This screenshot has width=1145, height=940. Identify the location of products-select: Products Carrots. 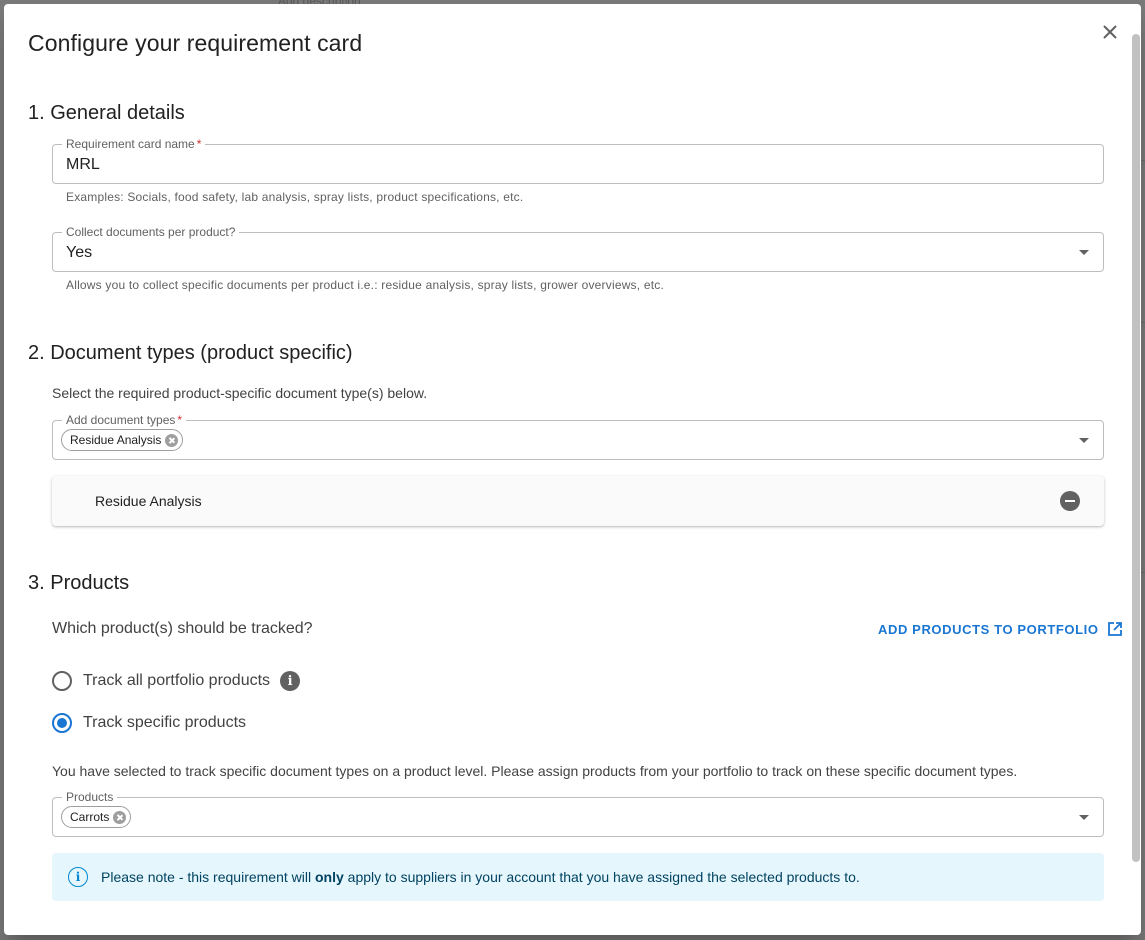
(578, 813).